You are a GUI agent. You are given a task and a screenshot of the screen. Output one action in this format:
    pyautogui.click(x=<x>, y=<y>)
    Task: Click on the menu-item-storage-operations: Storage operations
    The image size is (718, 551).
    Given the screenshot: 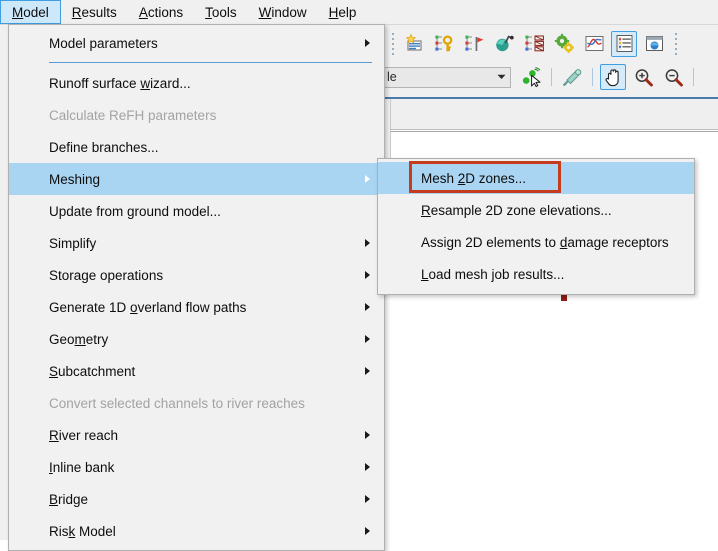 What is the action you would take?
    pyautogui.click(x=196, y=275)
    